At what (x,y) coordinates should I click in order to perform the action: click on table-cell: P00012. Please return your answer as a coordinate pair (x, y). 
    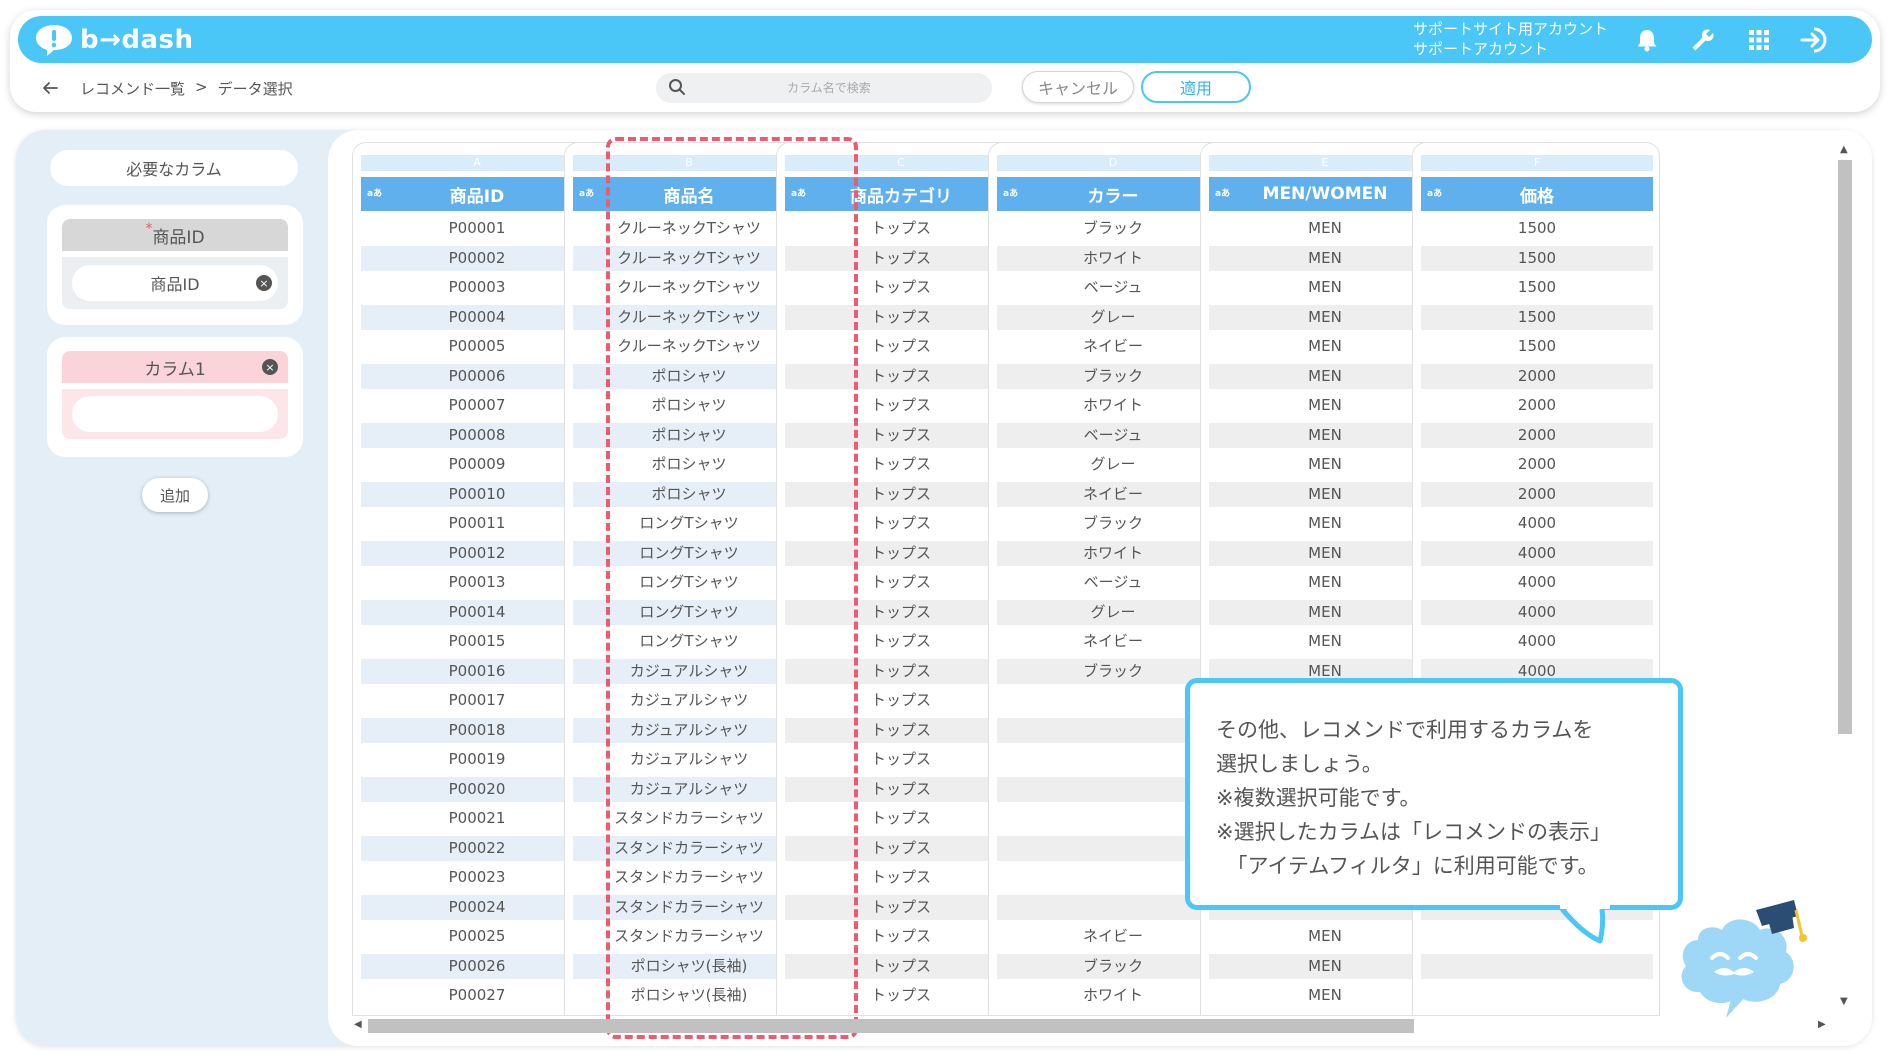
    Looking at the image, I should click on (477, 555).